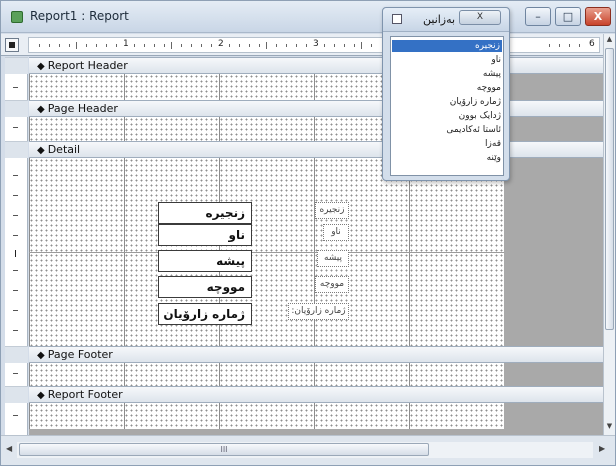 The height and width of the screenshot is (466, 616). I want to click on horizontal-scrollbar: ◀ III ▶, so click(308, 450).